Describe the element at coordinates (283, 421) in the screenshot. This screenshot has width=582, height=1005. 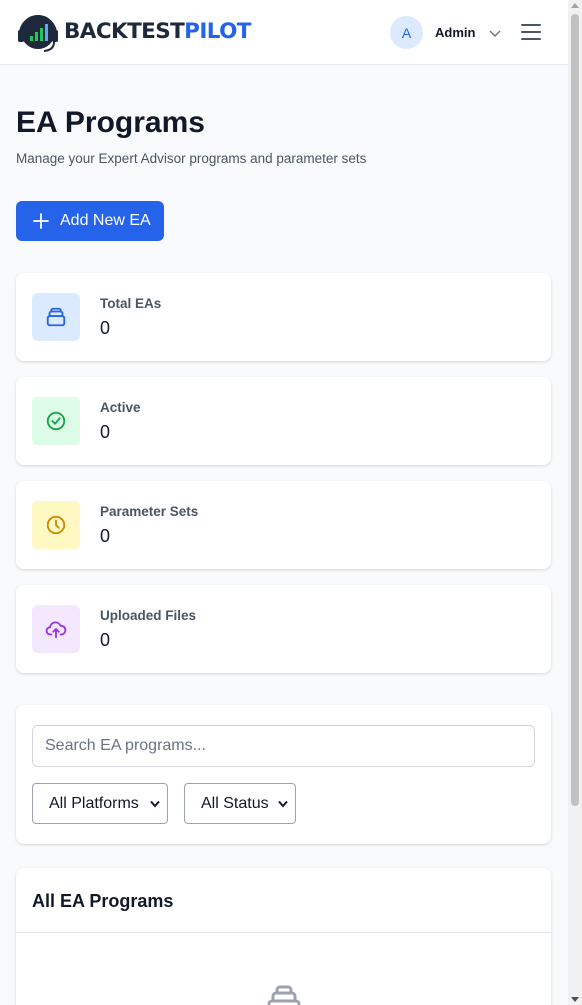
I see `stat-card-active: Active 0` at that location.